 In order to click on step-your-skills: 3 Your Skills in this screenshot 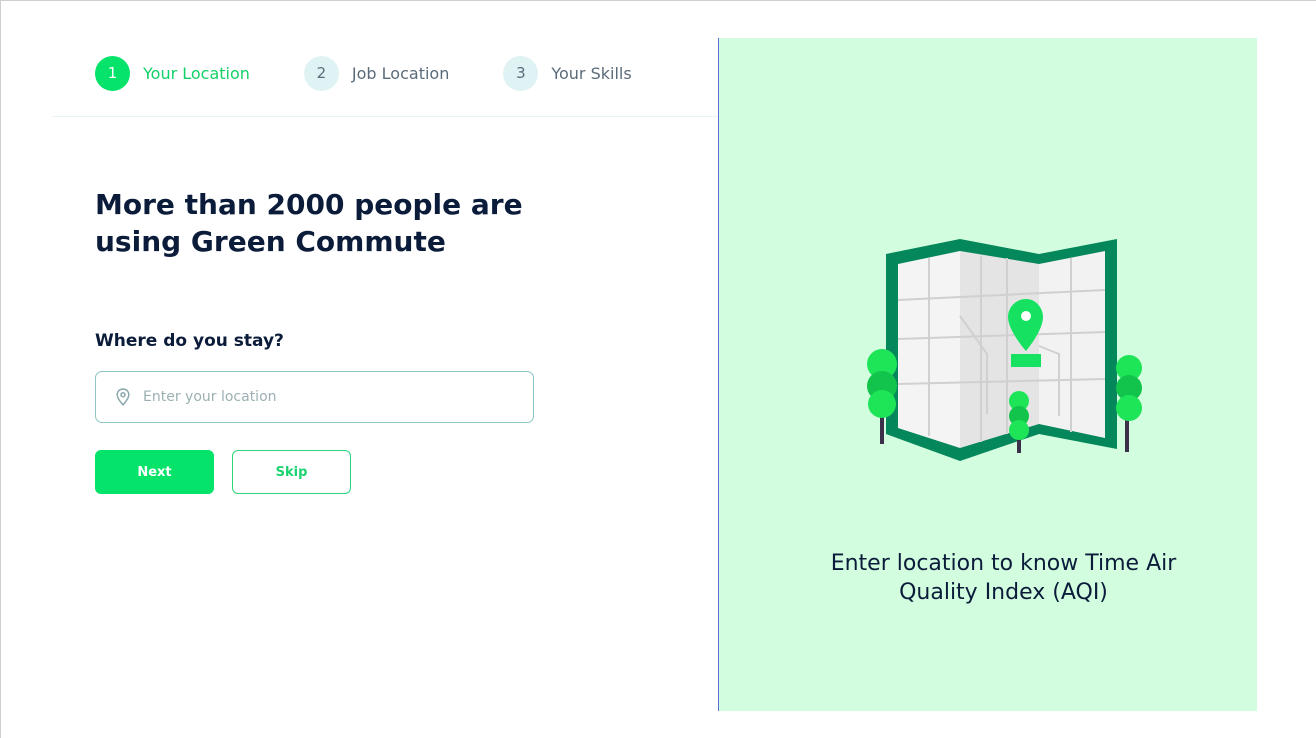, I will do `click(567, 73)`.